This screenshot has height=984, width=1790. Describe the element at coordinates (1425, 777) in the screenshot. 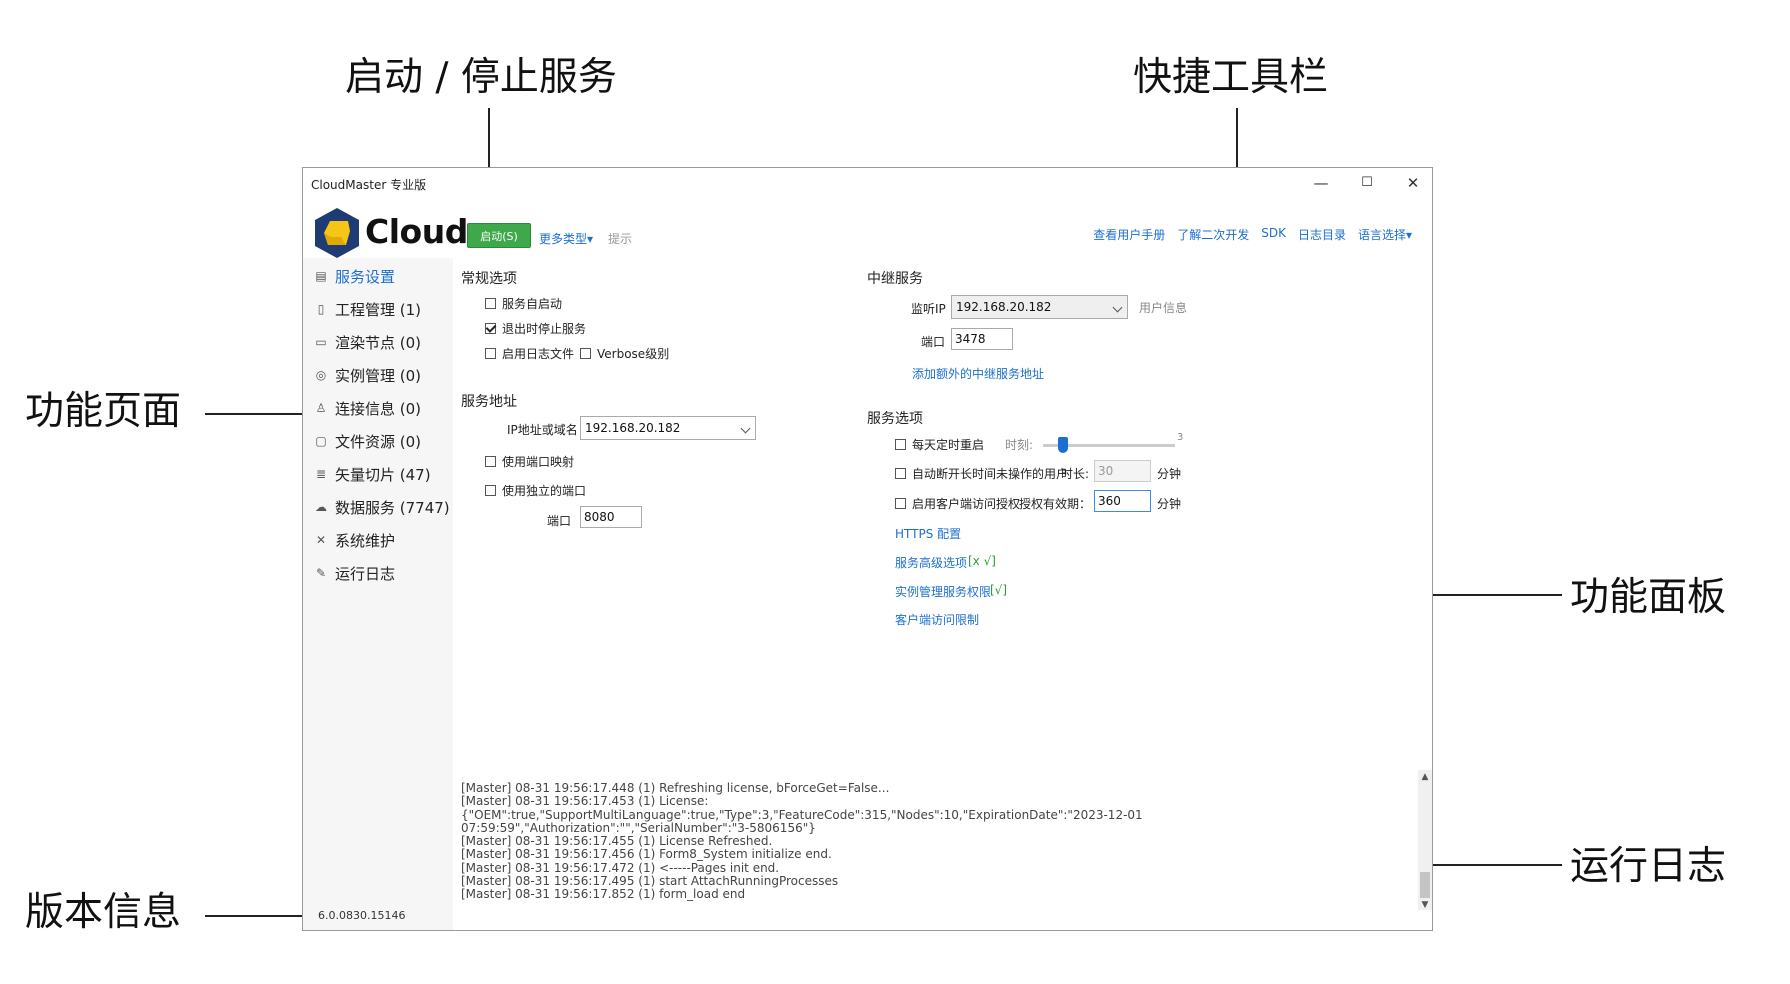

I see `scroll-up-icon: ▲` at that location.